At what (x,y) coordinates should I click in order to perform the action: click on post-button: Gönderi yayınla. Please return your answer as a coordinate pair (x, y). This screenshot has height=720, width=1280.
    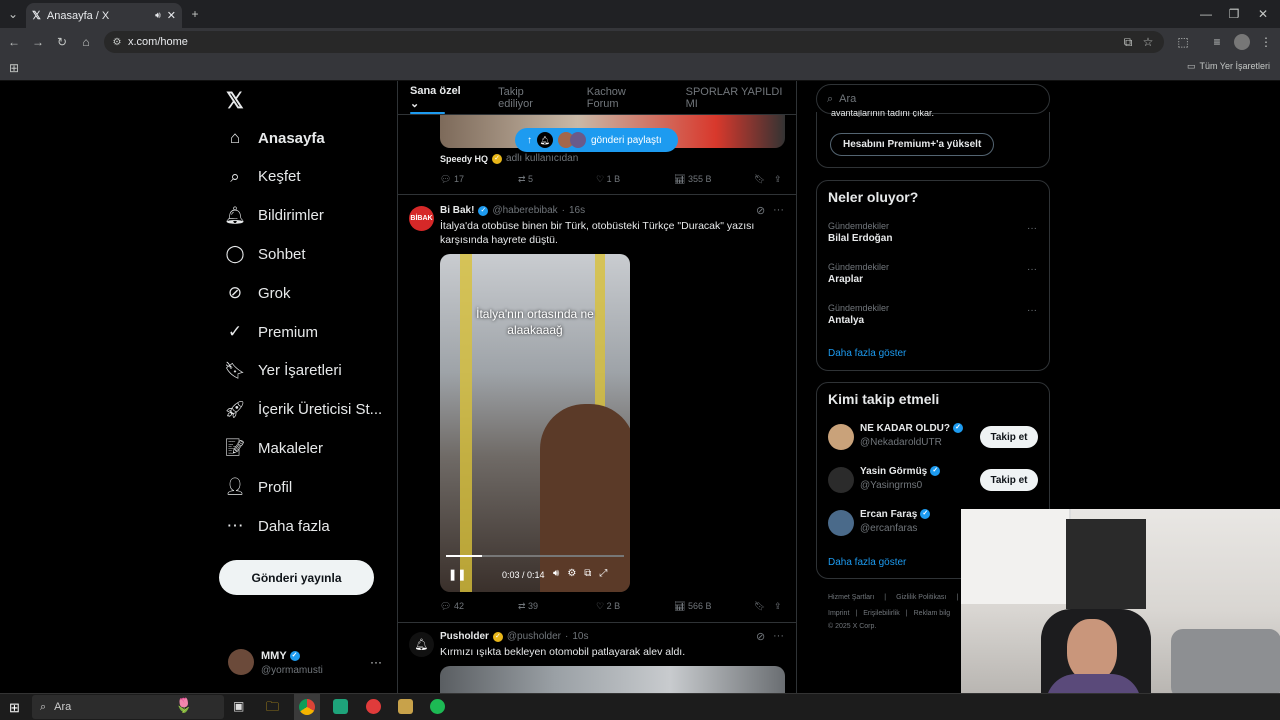
    Looking at the image, I should click on (296, 577).